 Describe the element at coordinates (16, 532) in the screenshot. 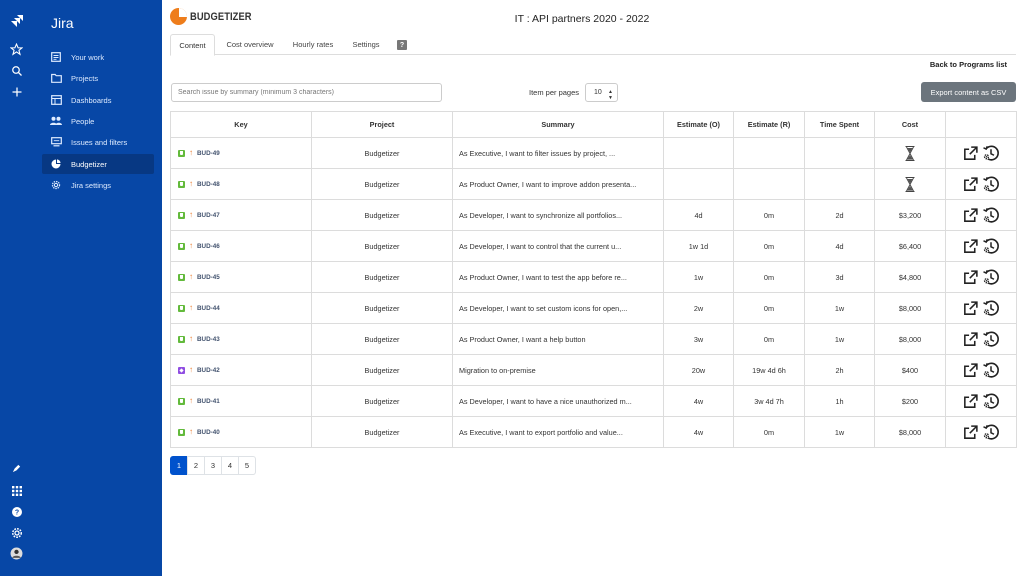

I see `settings-icon` at that location.